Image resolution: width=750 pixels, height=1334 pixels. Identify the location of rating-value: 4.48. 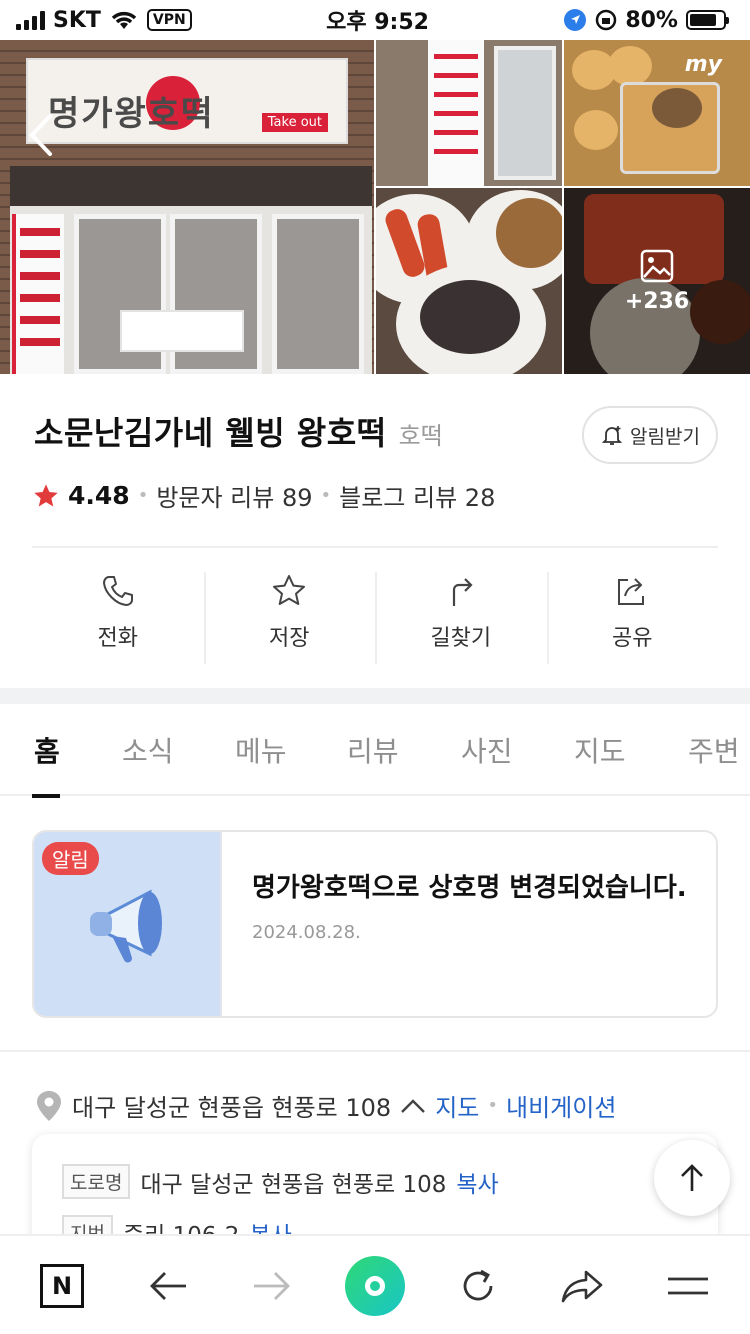
(99, 495).